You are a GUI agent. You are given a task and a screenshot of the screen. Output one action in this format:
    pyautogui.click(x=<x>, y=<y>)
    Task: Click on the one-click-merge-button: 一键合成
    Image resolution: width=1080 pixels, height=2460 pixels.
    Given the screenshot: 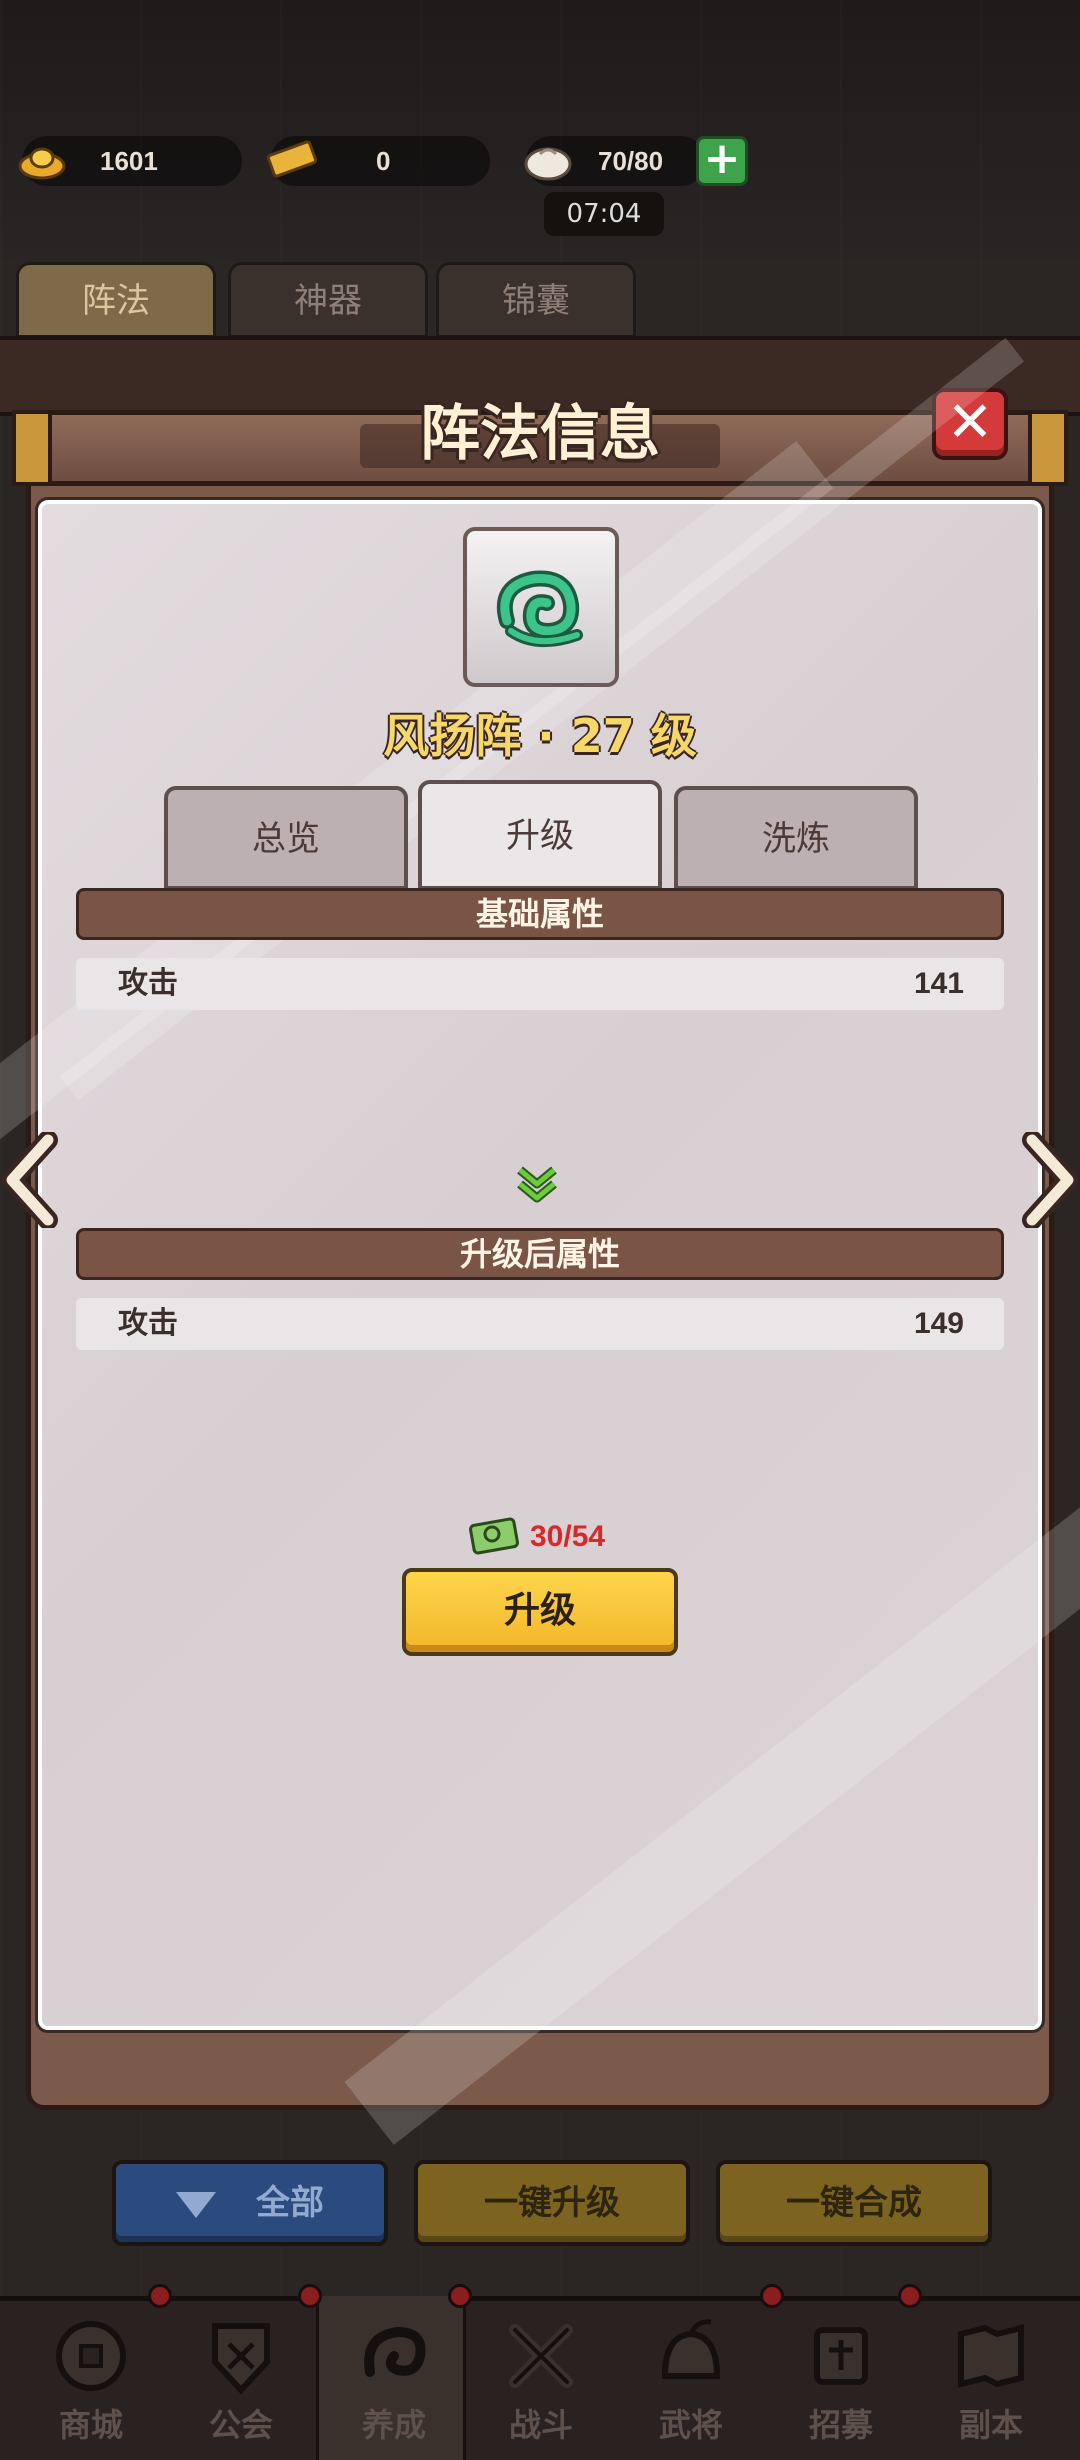 What is the action you would take?
    pyautogui.click(x=854, y=2203)
    